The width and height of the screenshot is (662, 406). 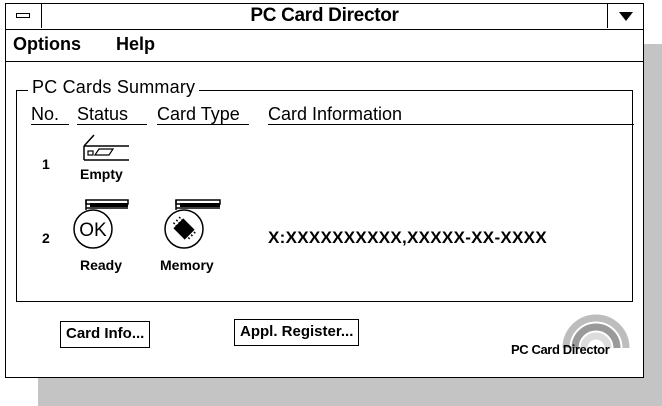 I want to click on row-2-card-type-label: Memory, so click(x=187, y=265).